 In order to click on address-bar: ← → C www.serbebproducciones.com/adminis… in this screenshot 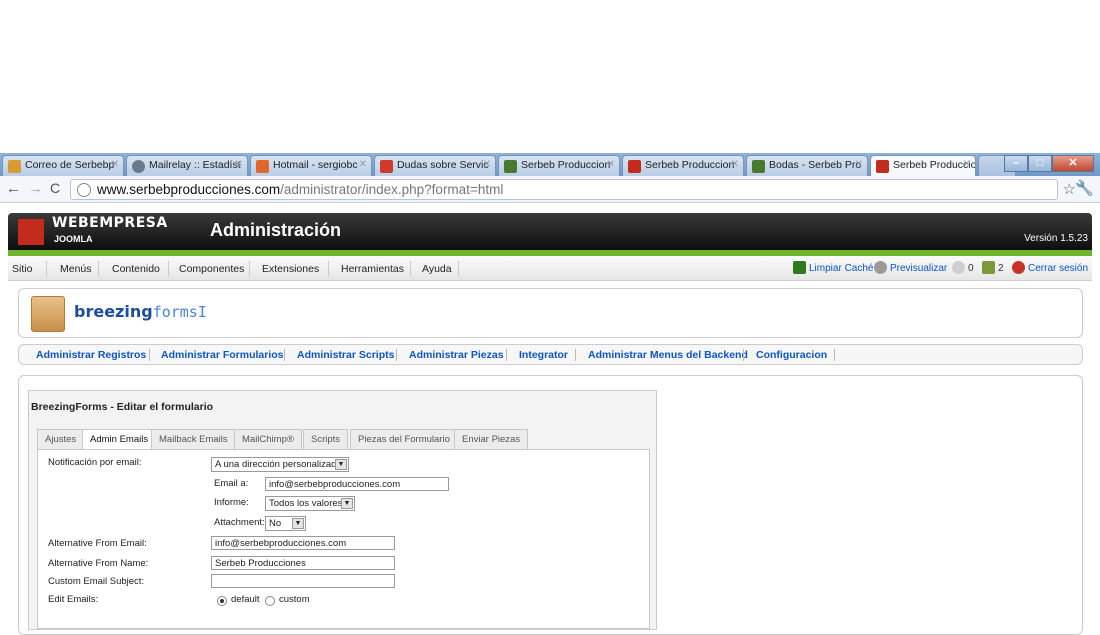, I will do `click(550, 189)`.